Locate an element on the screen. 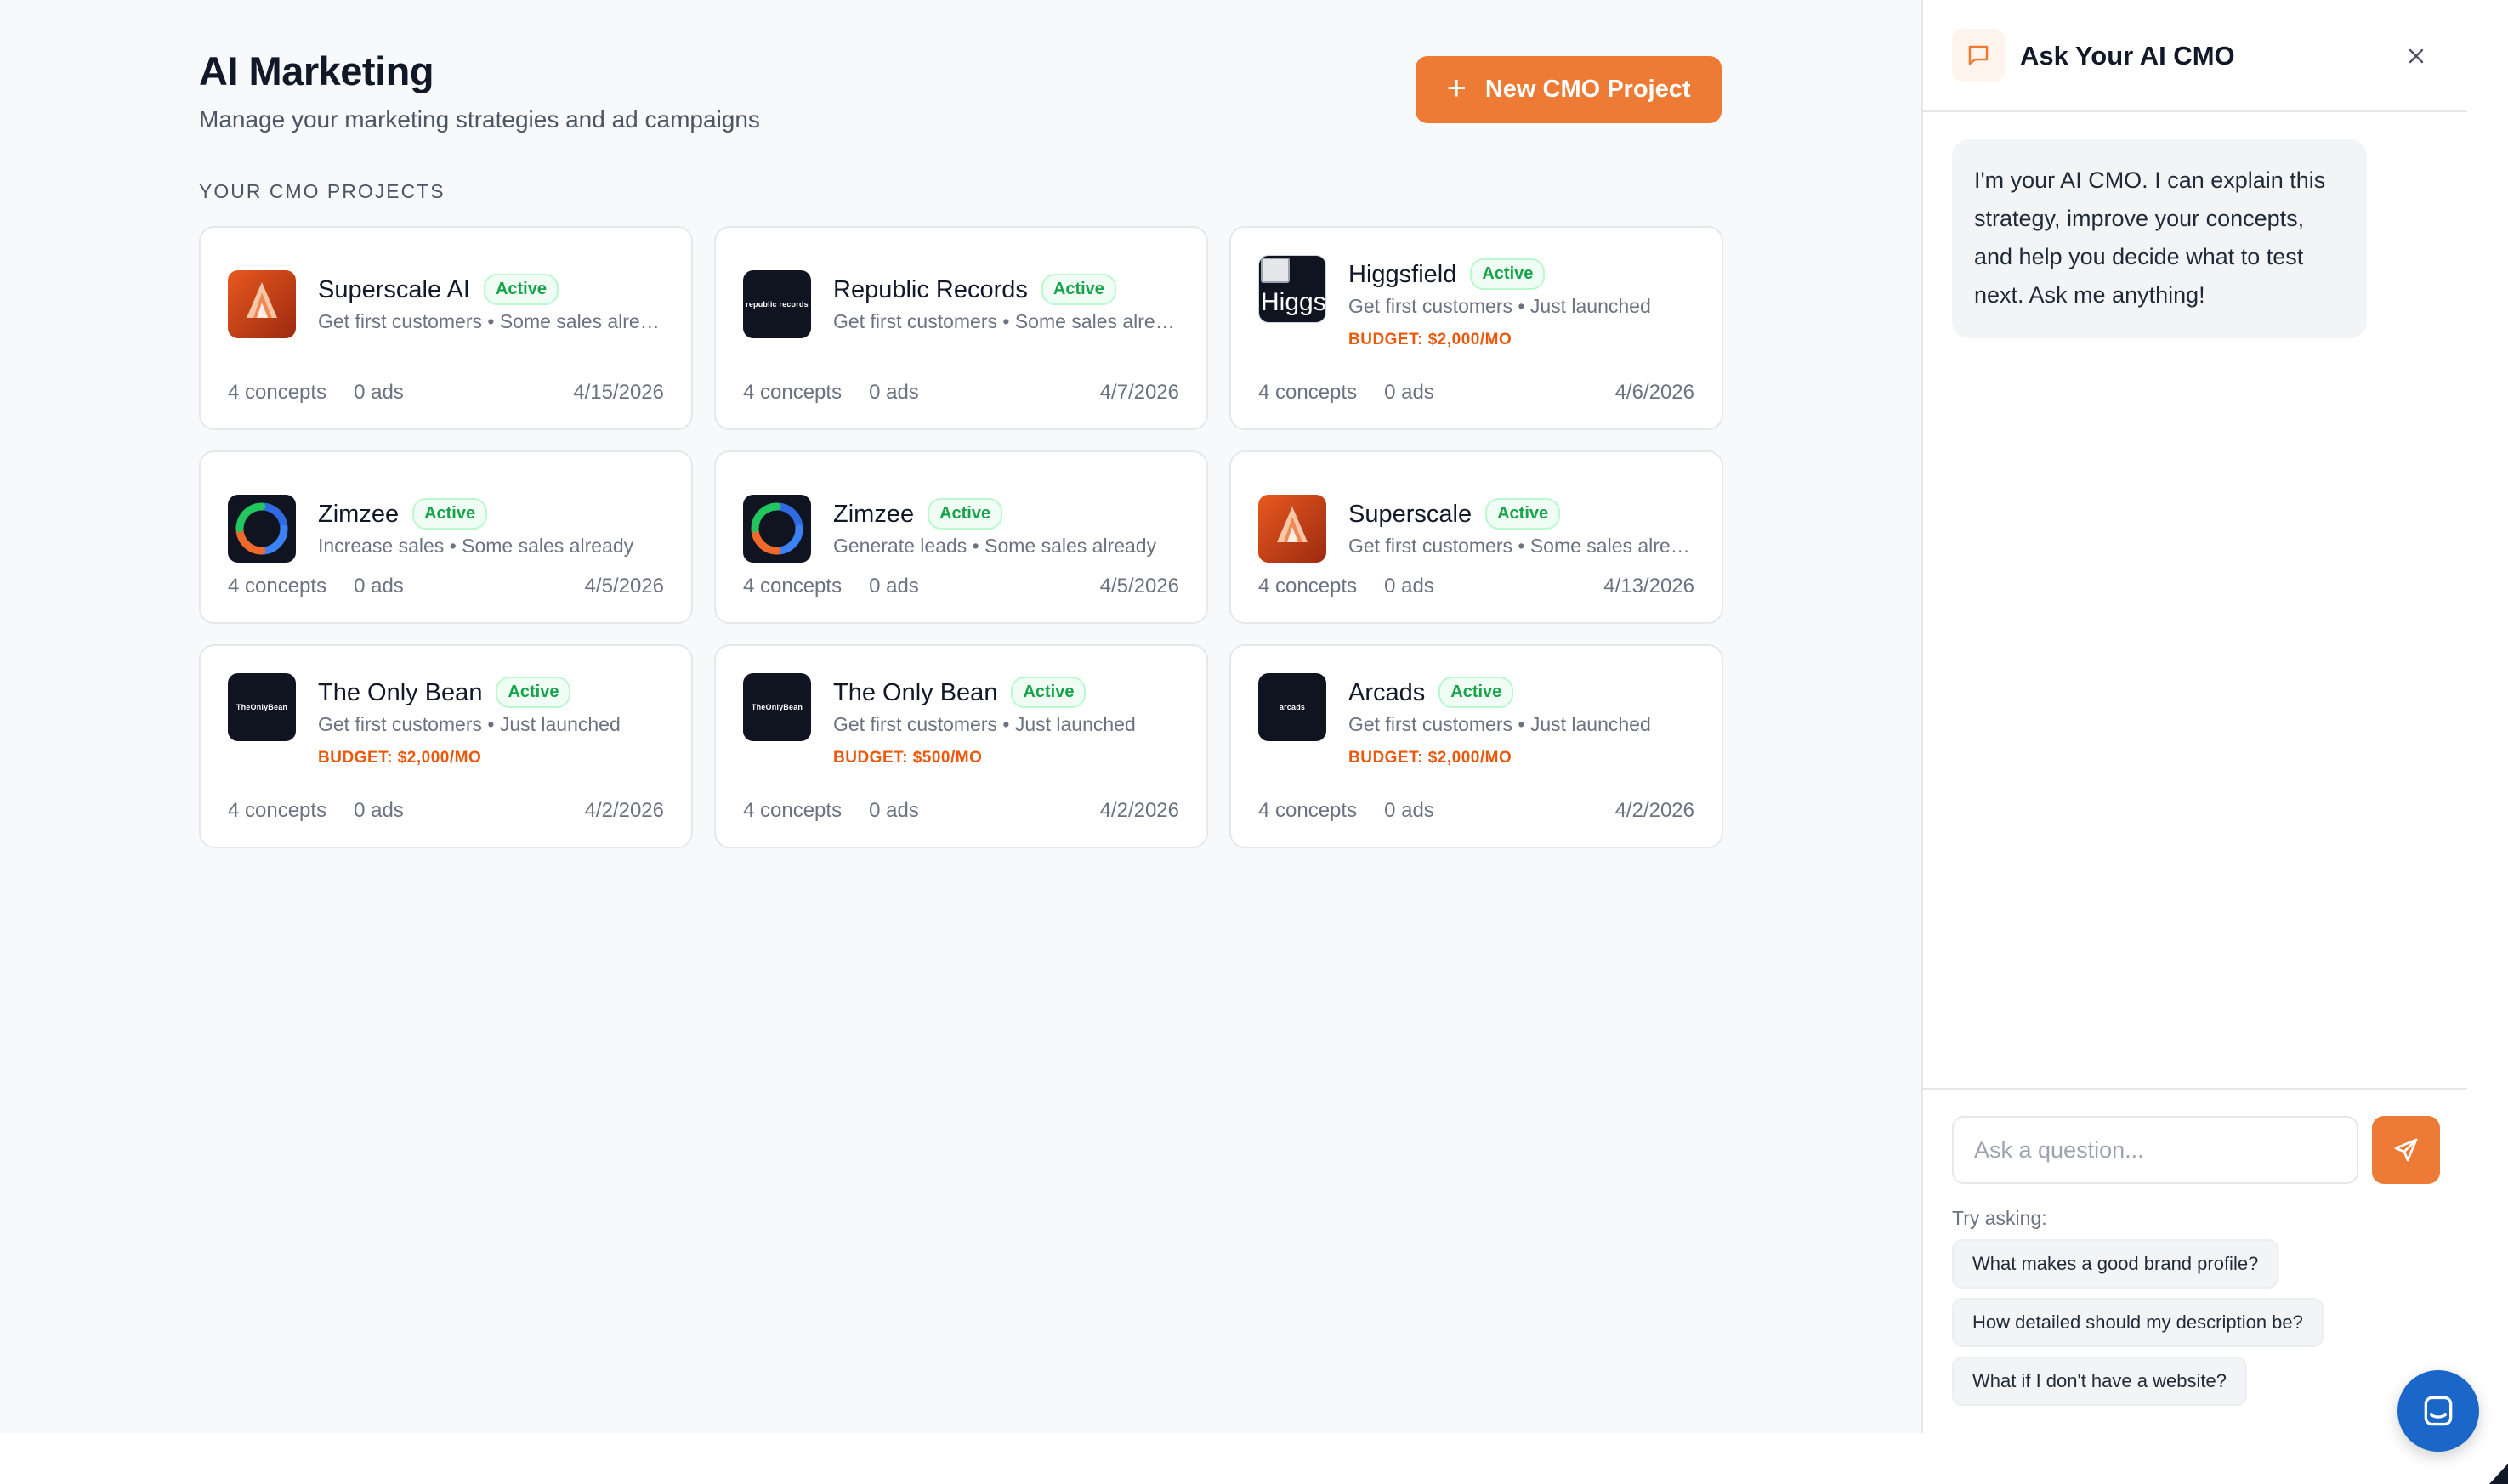 Image resolution: width=2508 pixels, height=1484 pixels. project-description: Generate leads • Some sales already is located at coordinates (995, 546).